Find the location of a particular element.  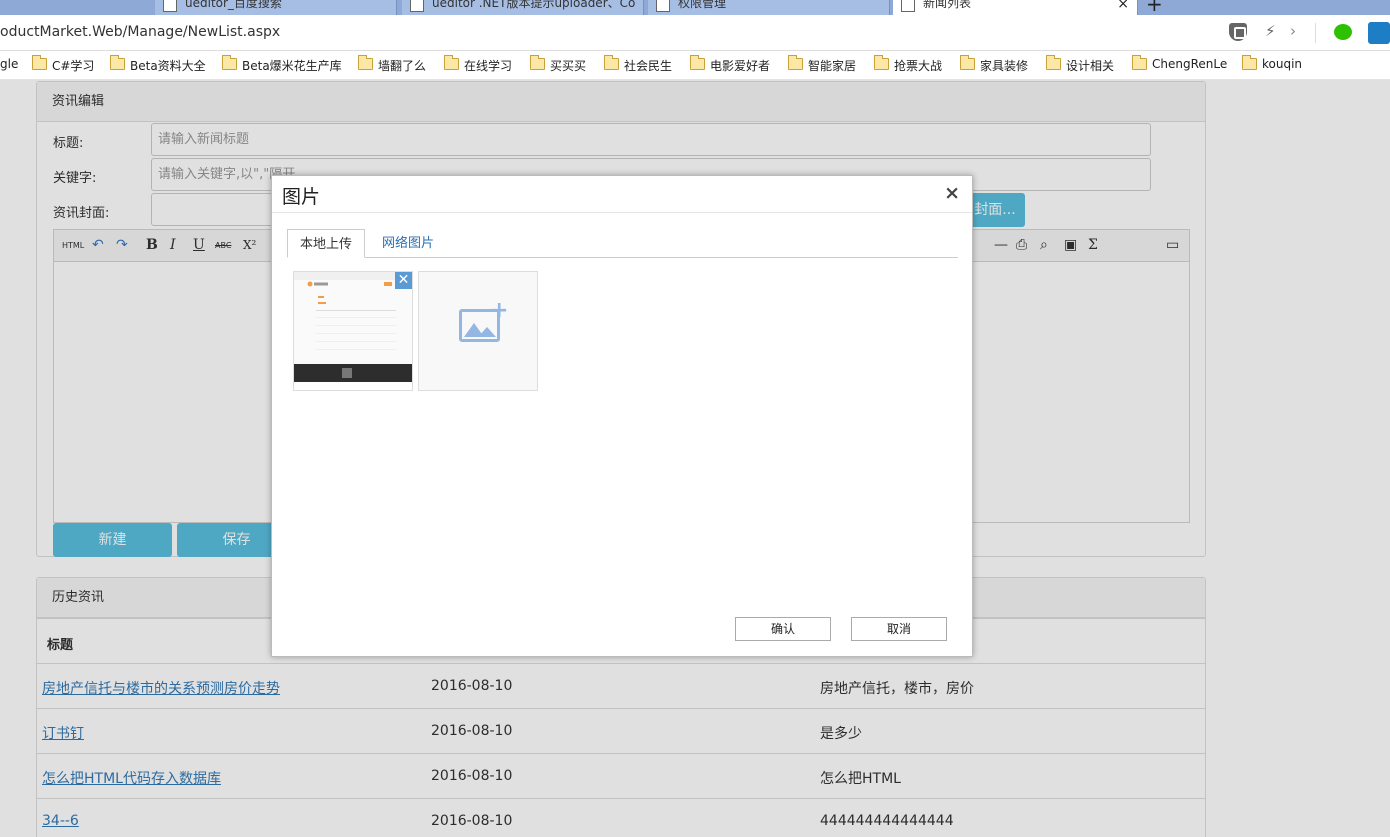

dialog-header: 图片 × is located at coordinates (622, 194).